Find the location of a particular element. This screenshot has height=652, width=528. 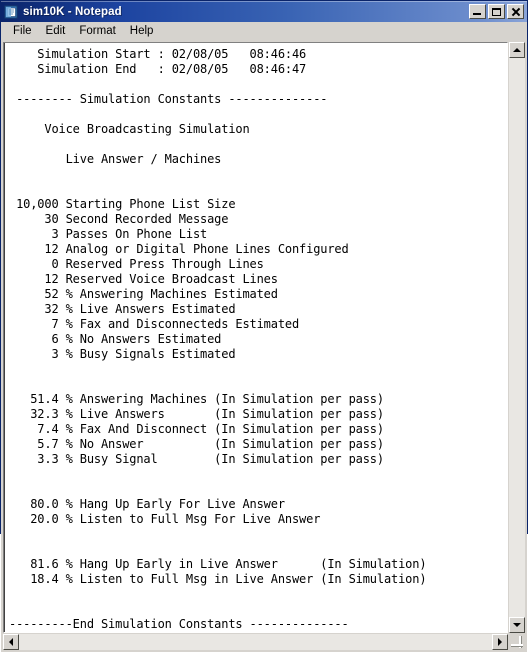

scroll-right-button is located at coordinates (500, 642).